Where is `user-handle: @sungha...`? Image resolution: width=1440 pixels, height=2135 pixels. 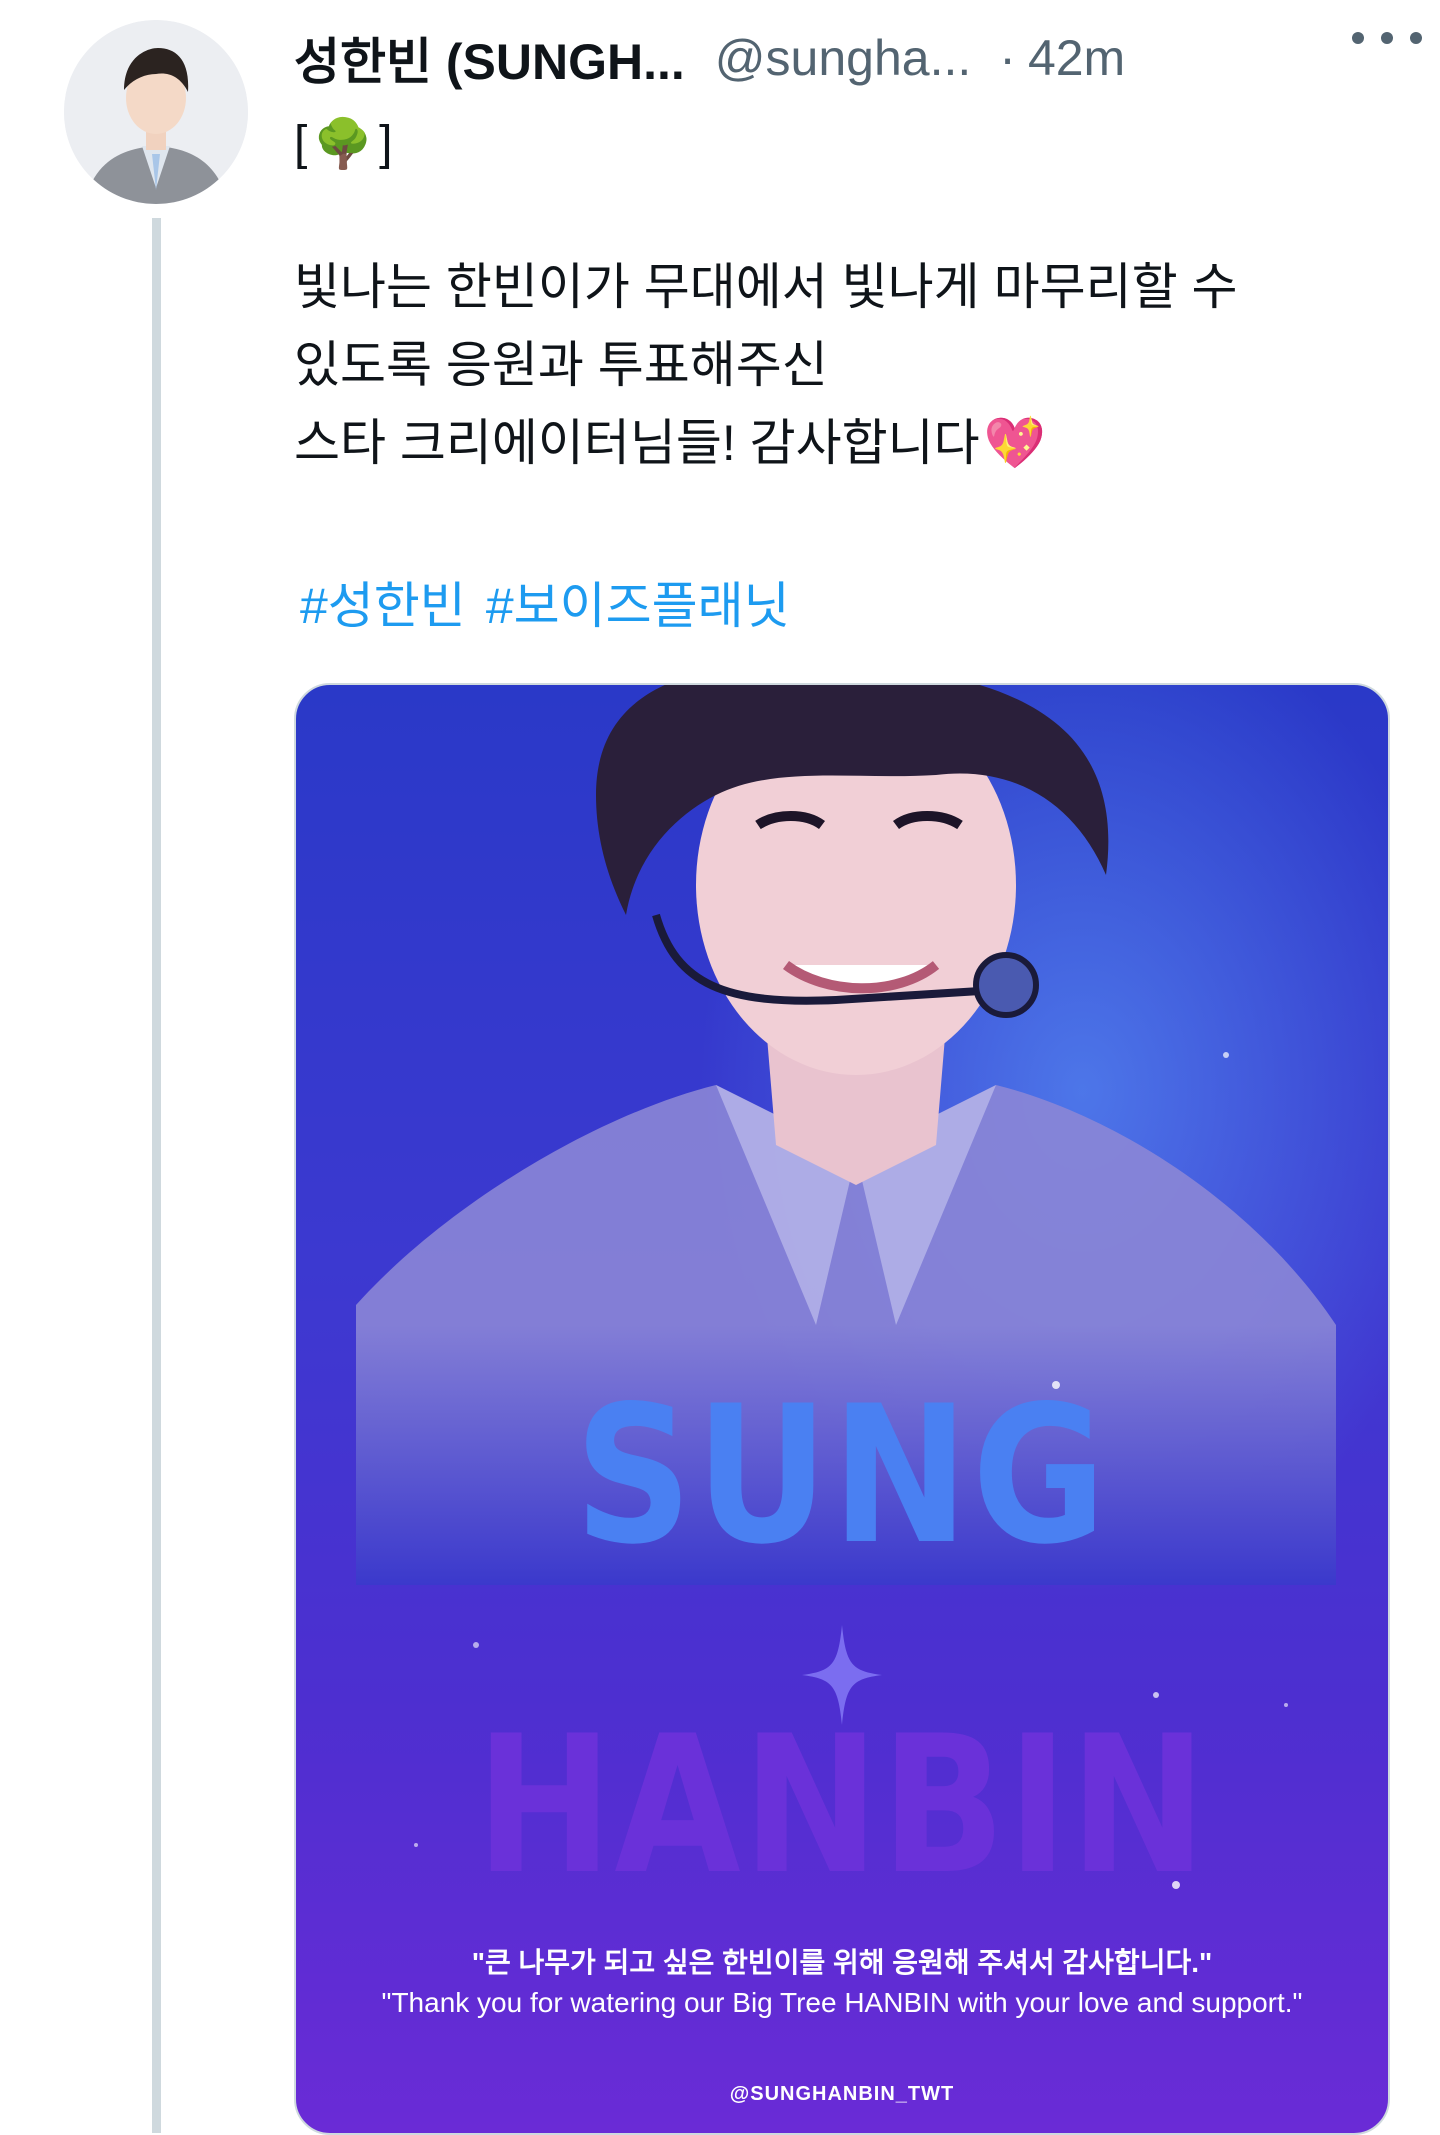 user-handle: @sungha... is located at coordinates (843, 58).